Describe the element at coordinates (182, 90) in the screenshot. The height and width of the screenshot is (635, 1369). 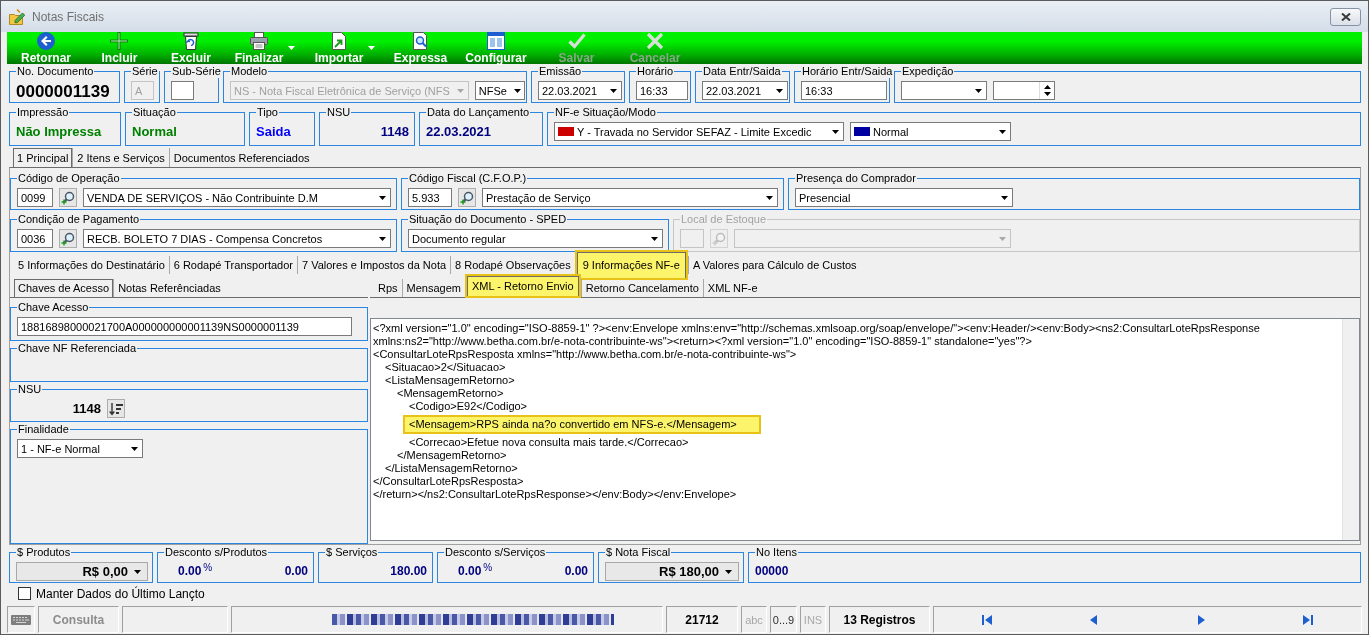
I see `text-field` at that location.